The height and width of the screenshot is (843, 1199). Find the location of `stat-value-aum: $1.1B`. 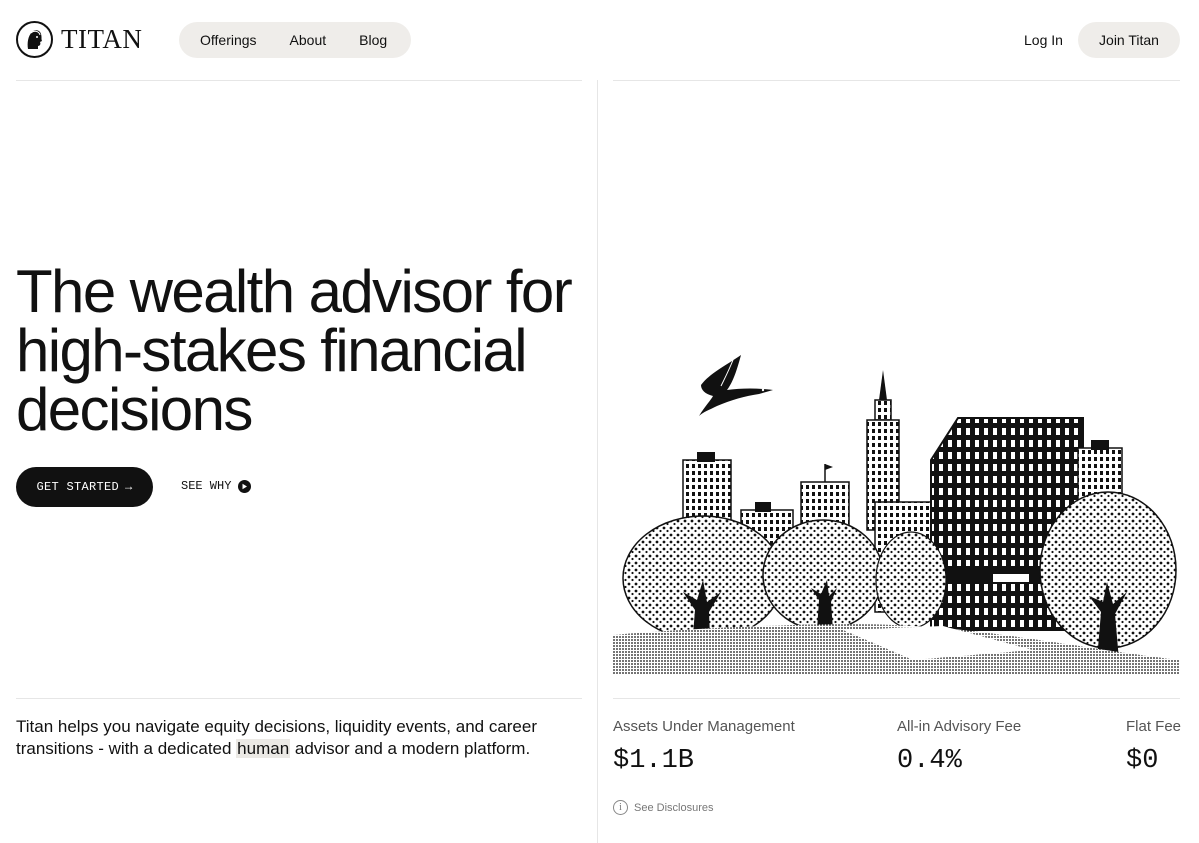

stat-value-aum: $1.1B is located at coordinates (654, 761).